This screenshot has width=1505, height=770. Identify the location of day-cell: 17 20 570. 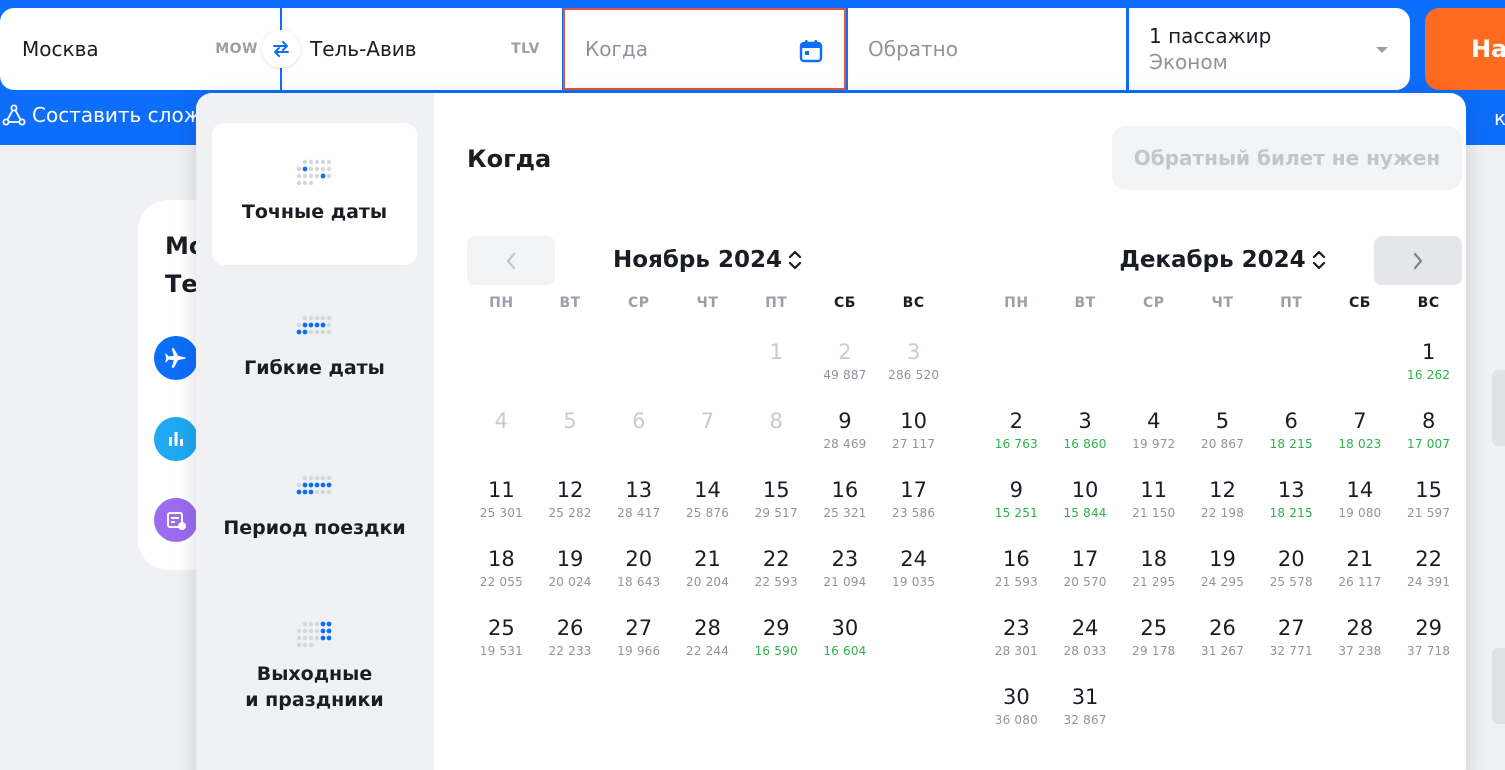
(1085, 577).